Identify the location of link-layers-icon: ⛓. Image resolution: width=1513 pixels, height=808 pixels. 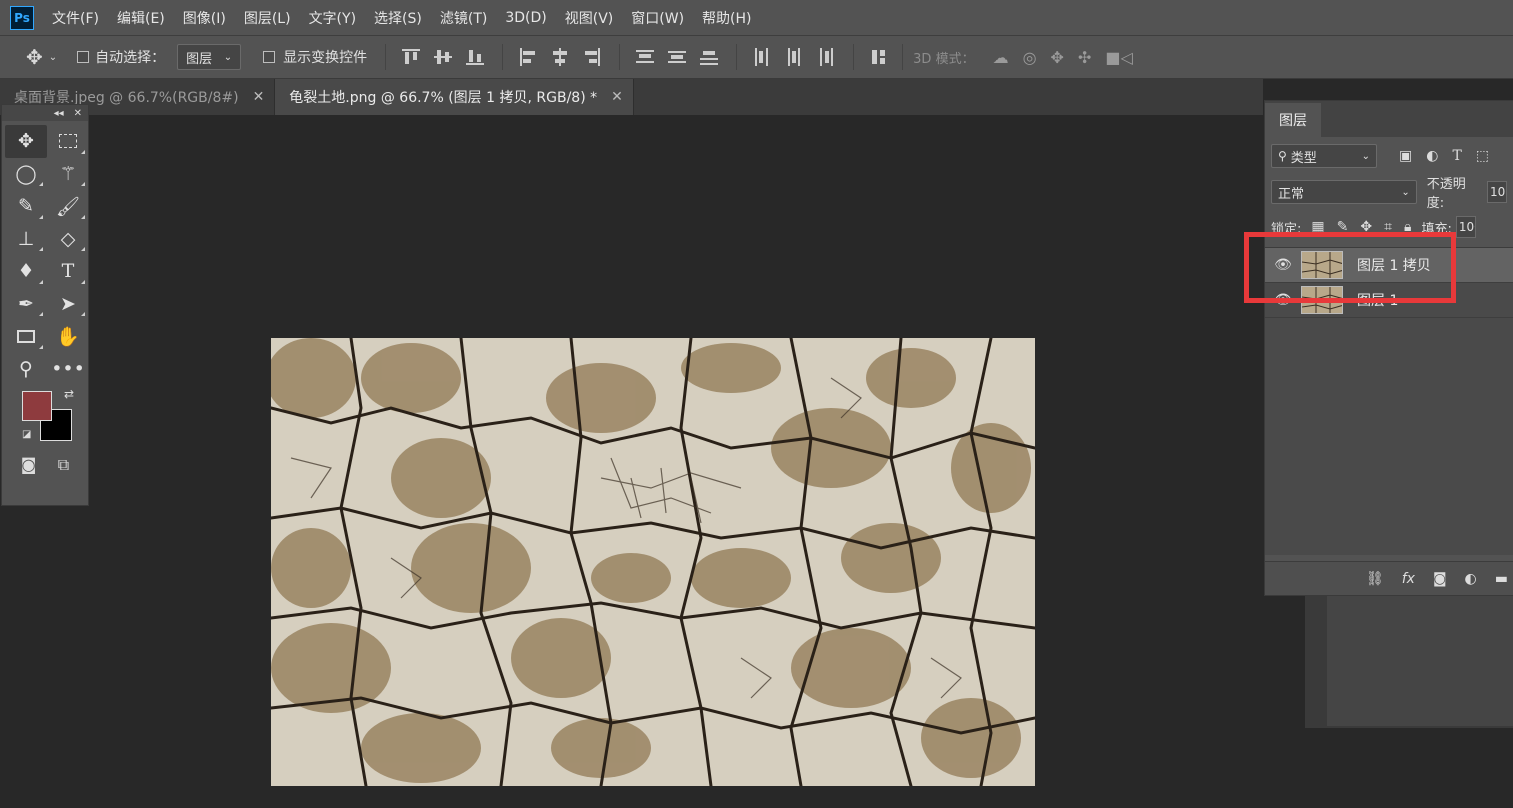
(1375, 579).